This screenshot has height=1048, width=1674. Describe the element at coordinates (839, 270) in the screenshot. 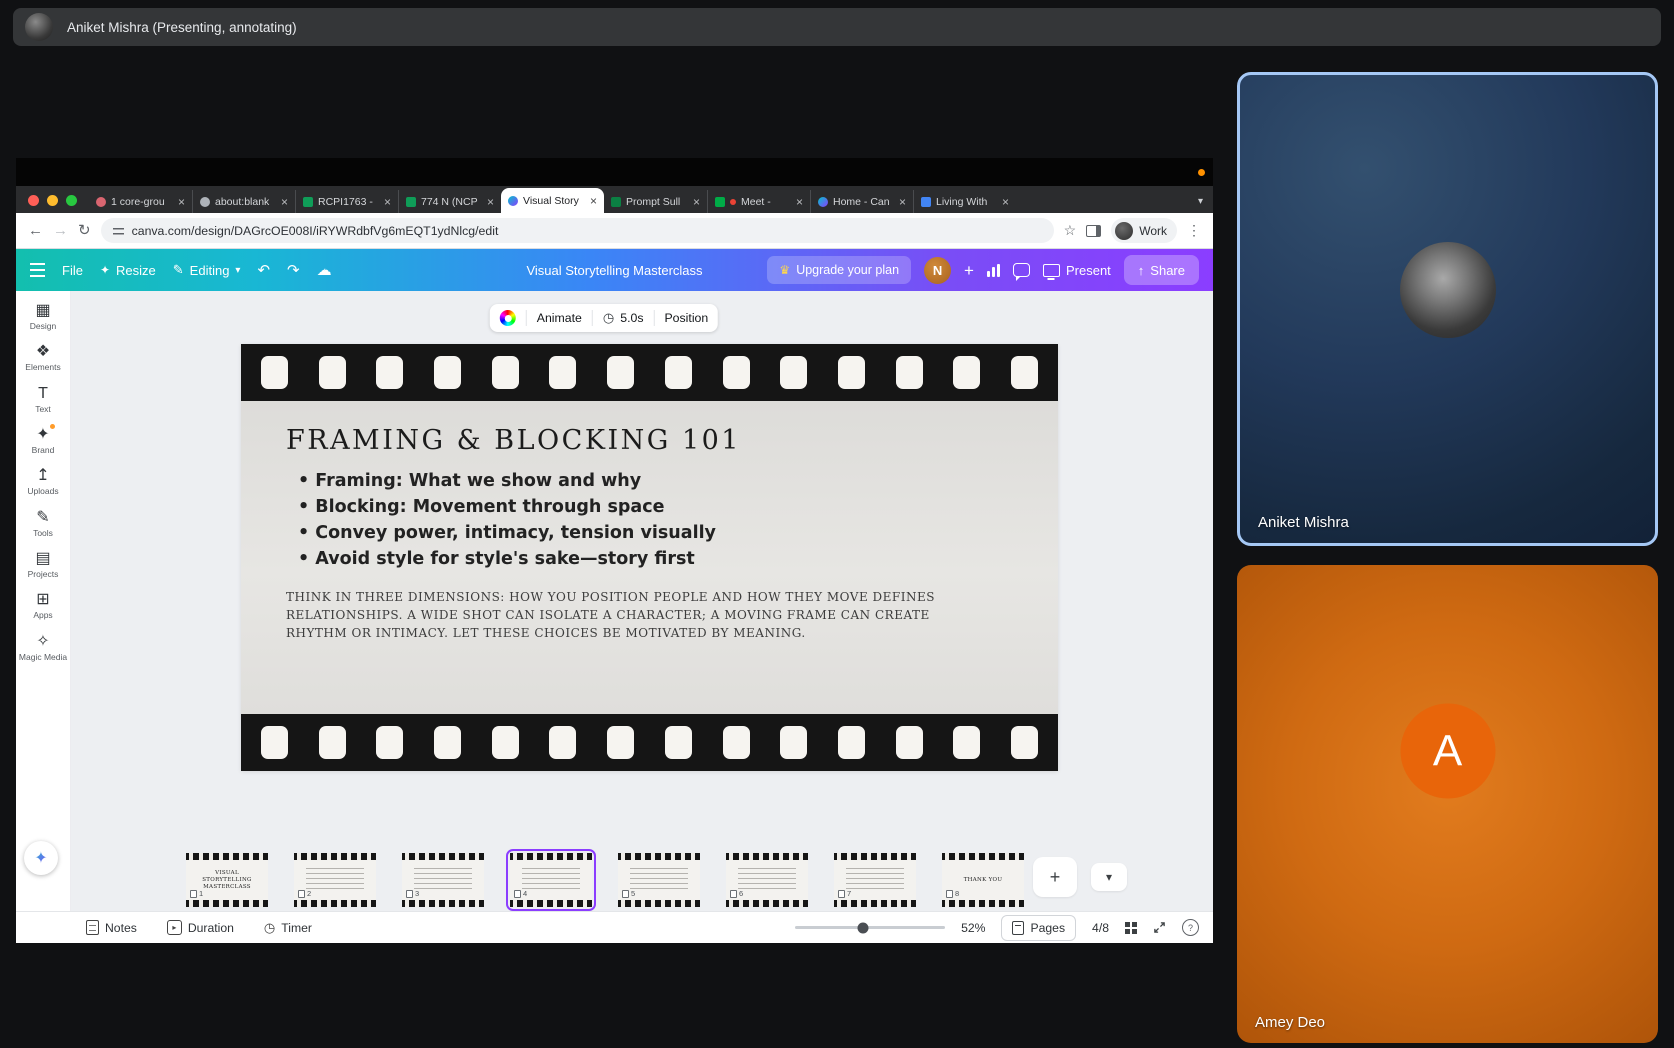

I see `upgrade-plan-button: Upgrade your plan` at that location.